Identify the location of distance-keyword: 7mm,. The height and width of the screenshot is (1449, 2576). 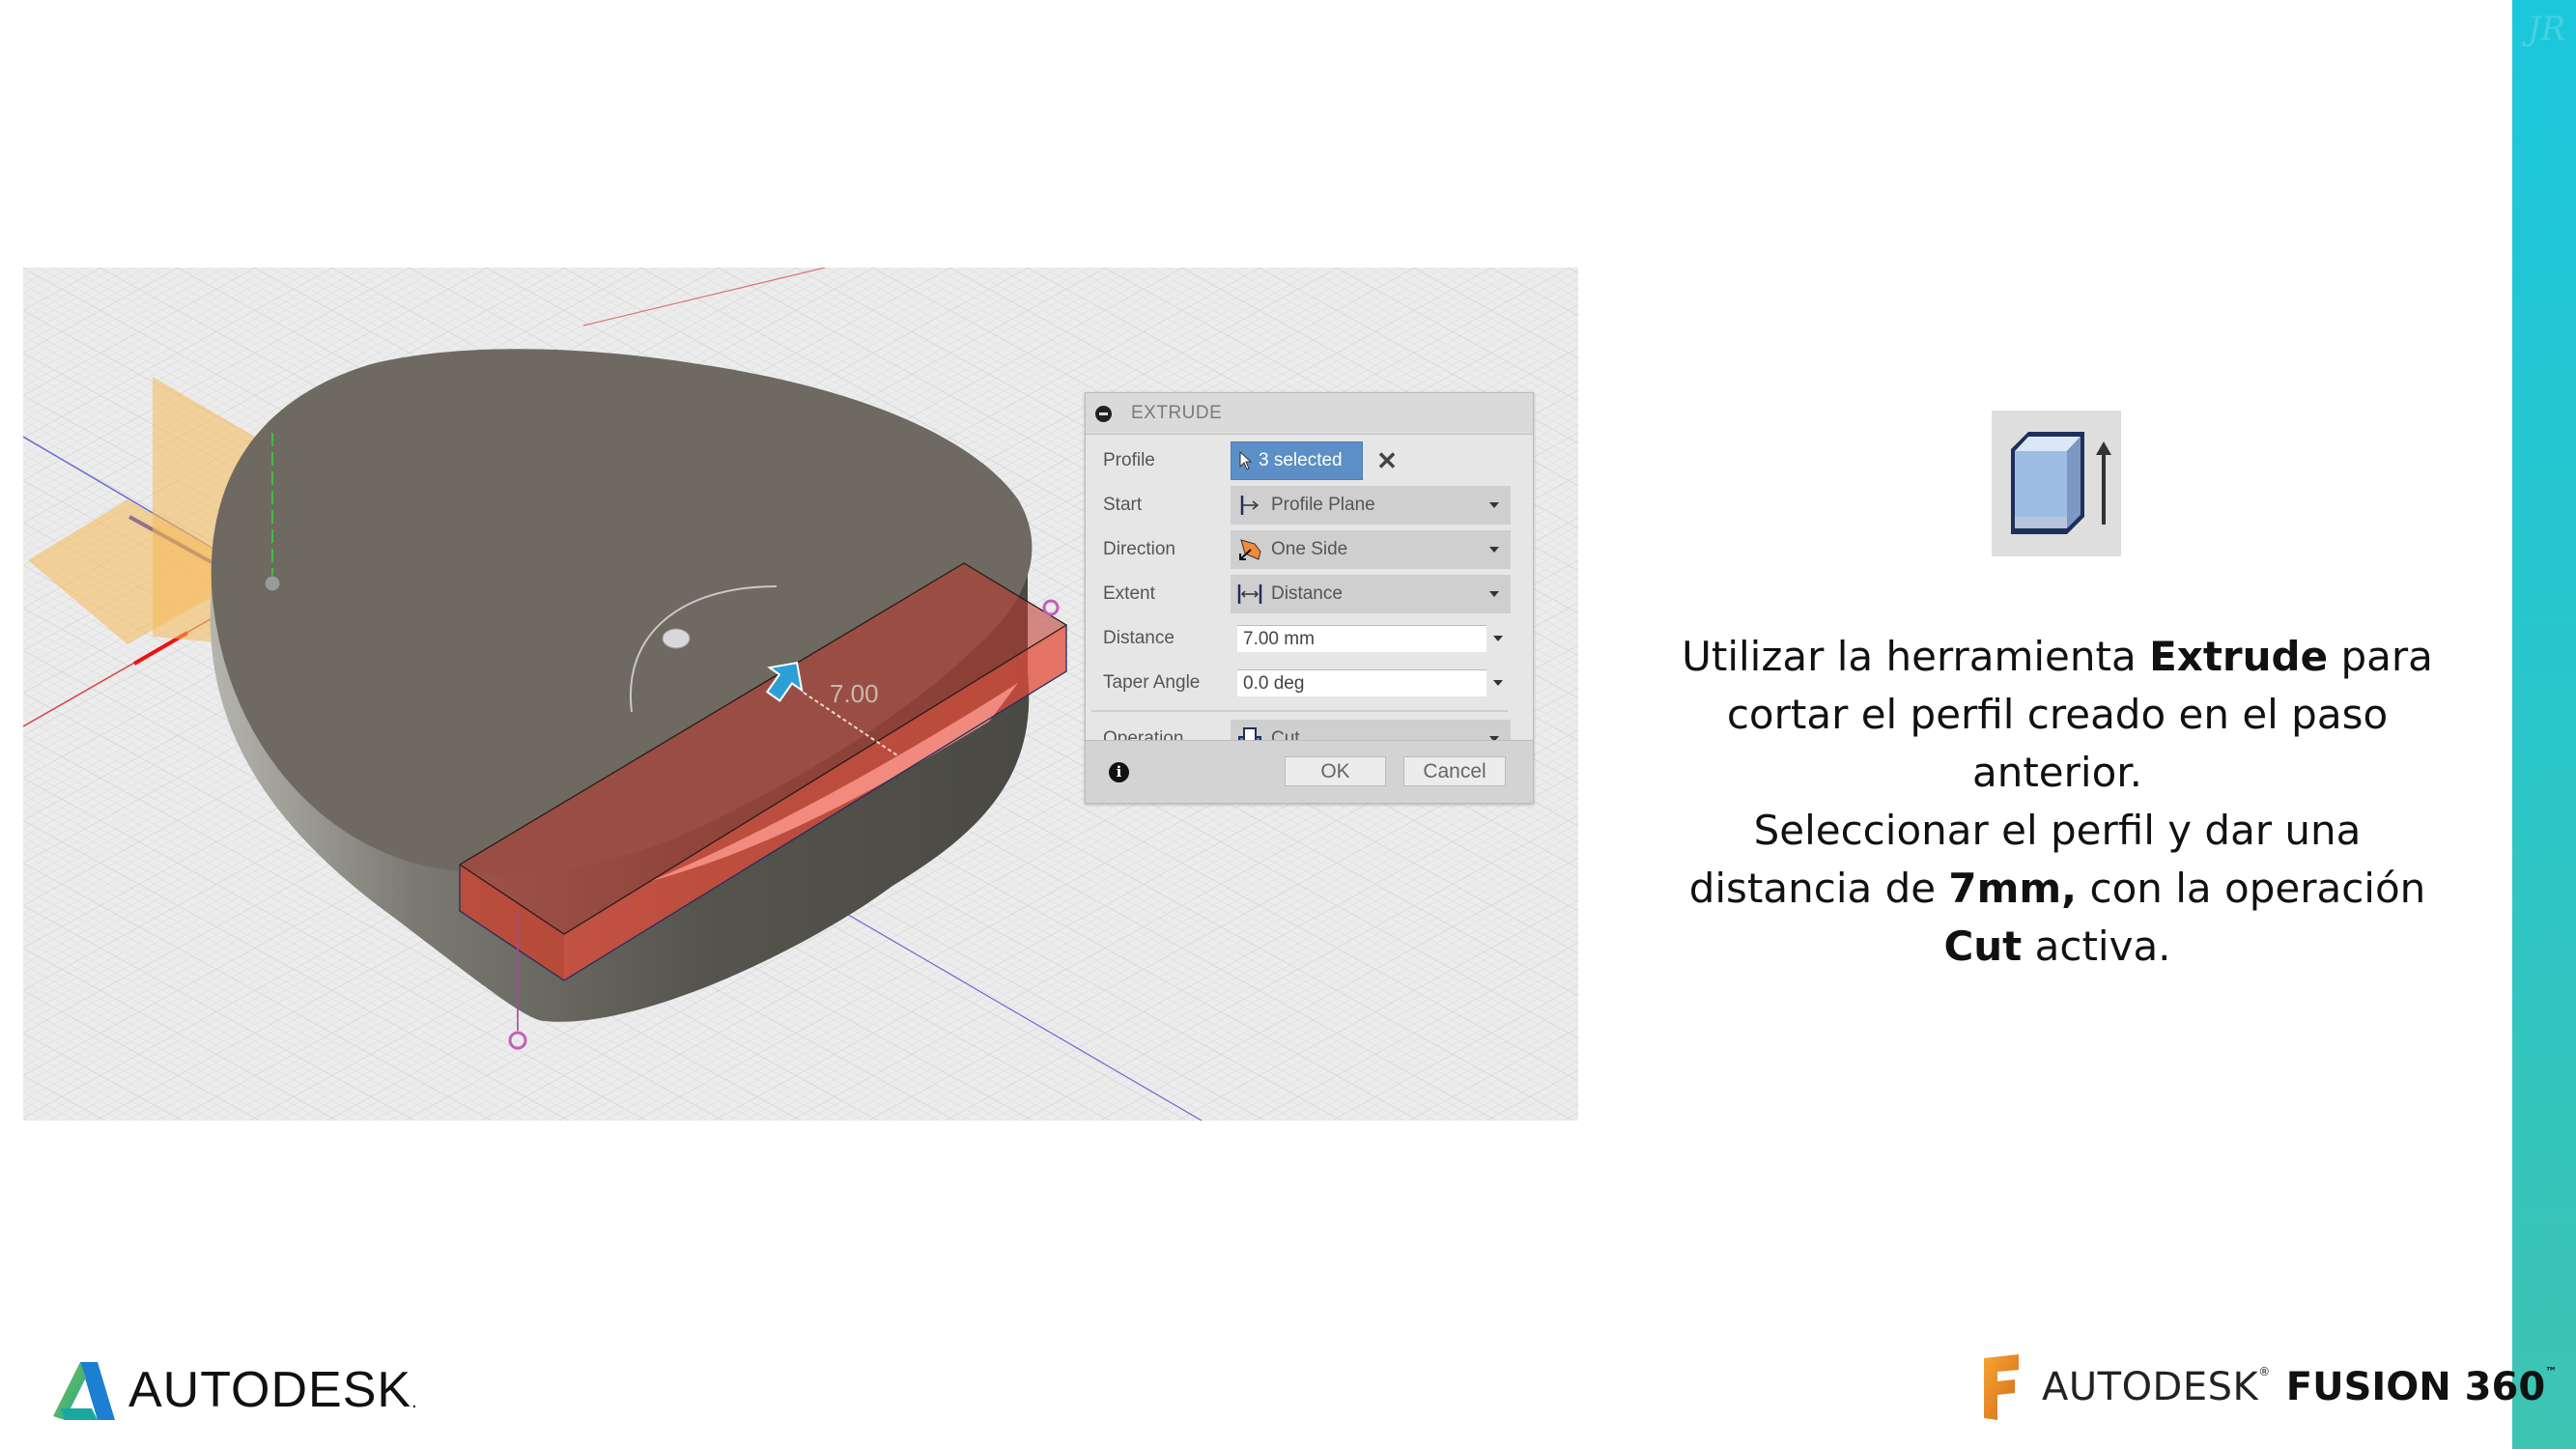
(2013, 888).